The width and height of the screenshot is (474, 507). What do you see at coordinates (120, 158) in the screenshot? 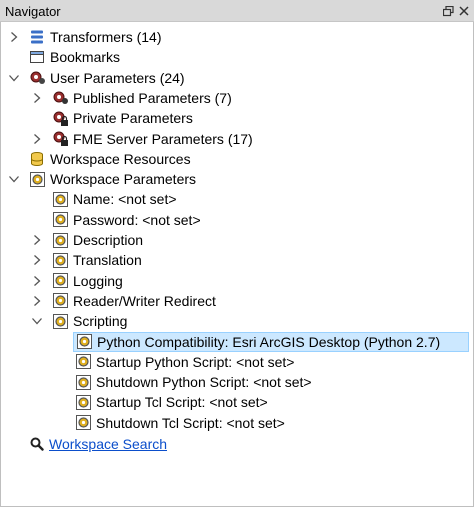
I see `tree-item-label: Workspace Resources` at bounding box center [120, 158].